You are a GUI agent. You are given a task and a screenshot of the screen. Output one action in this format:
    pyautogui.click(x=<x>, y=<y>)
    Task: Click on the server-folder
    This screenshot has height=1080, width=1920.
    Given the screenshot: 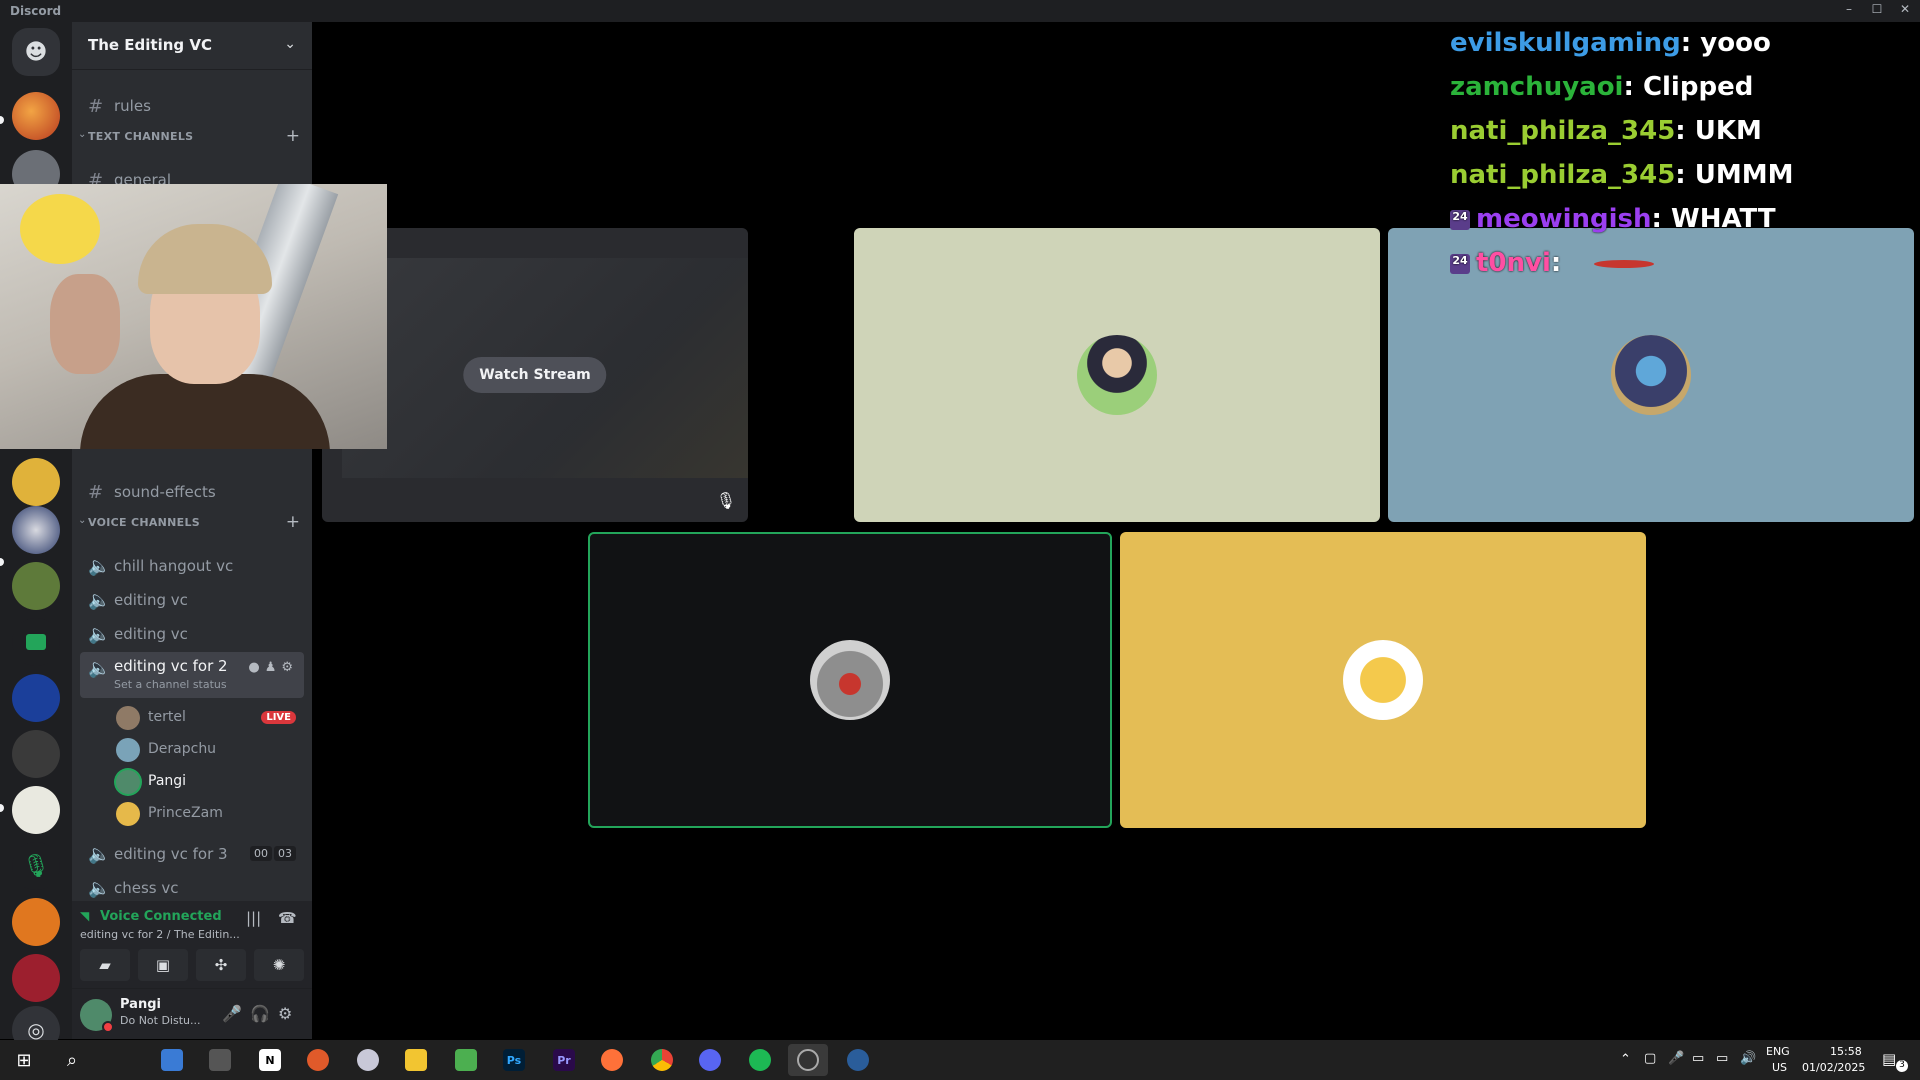 What is the action you would take?
    pyautogui.click(x=36, y=642)
    